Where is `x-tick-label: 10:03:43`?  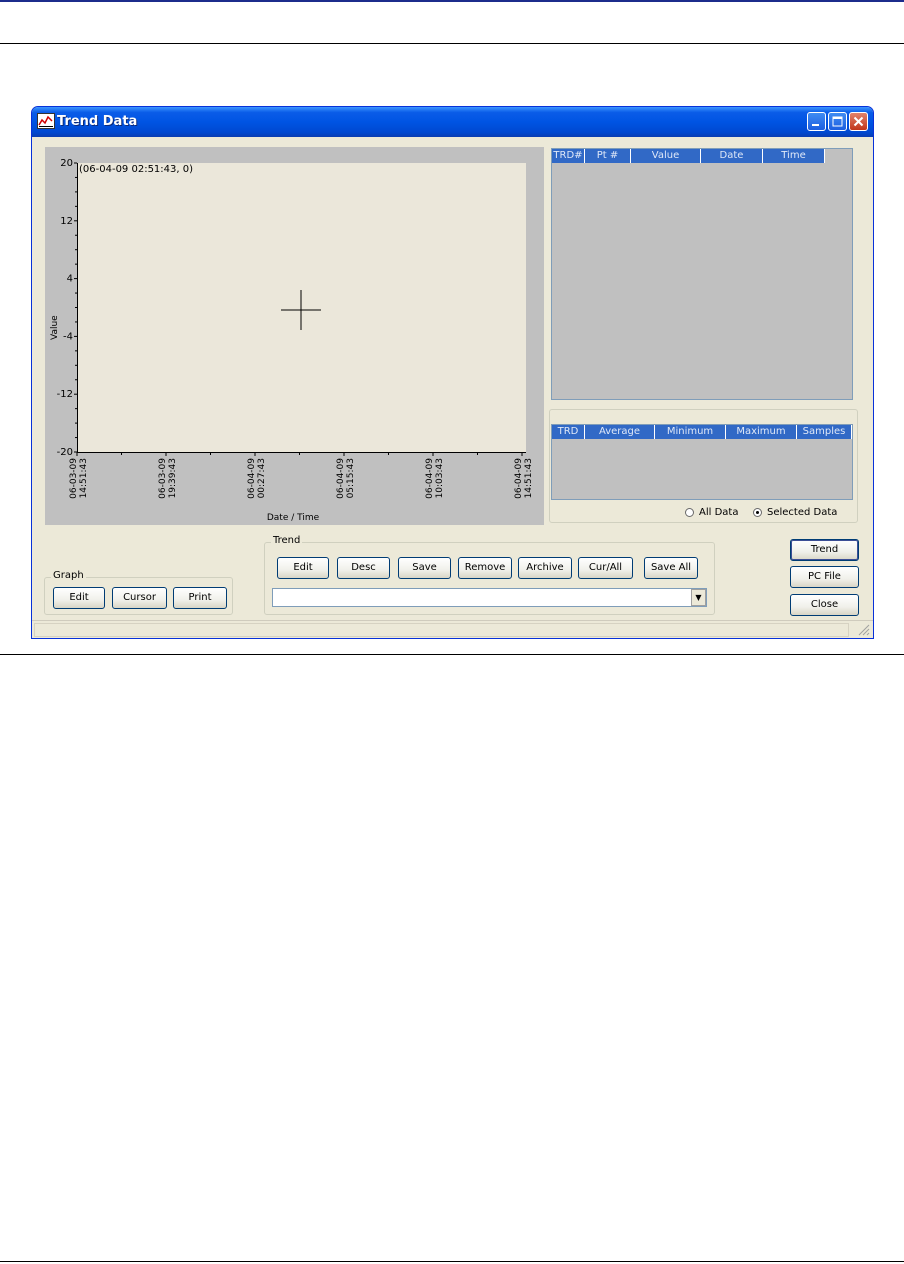 x-tick-label: 10:03:43 is located at coordinates (440, 478).